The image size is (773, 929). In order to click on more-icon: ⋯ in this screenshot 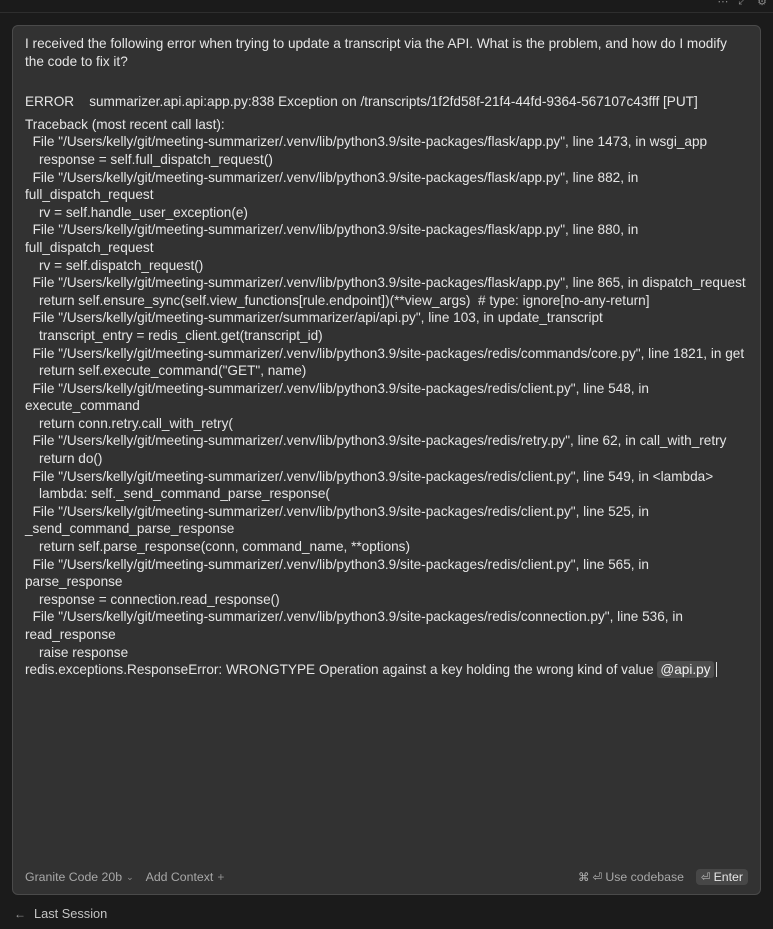, I will do `click(722, 4)`.